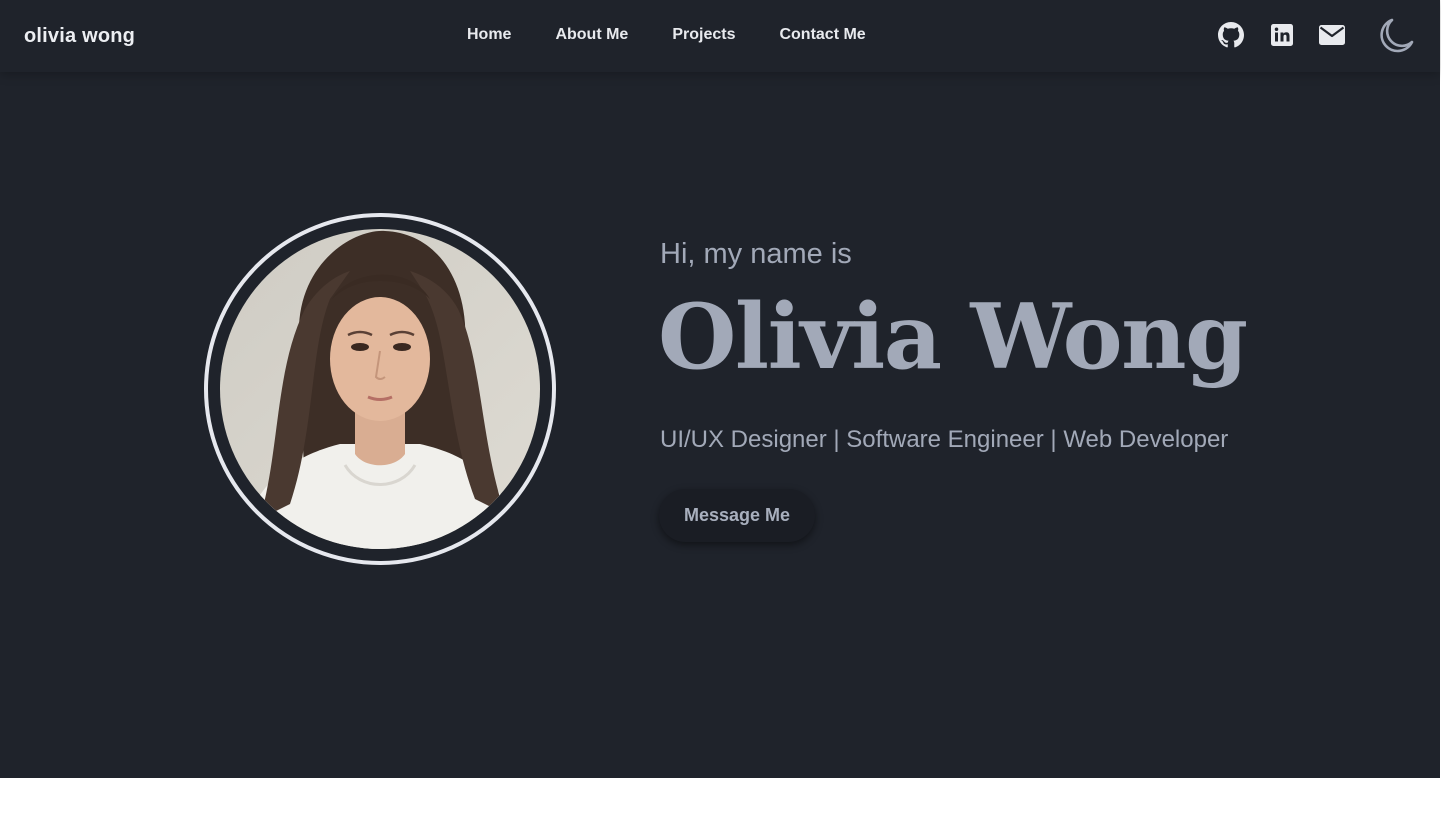 The image size is (1441, 837). I want to click on moon-icon, so click(1396, 39).